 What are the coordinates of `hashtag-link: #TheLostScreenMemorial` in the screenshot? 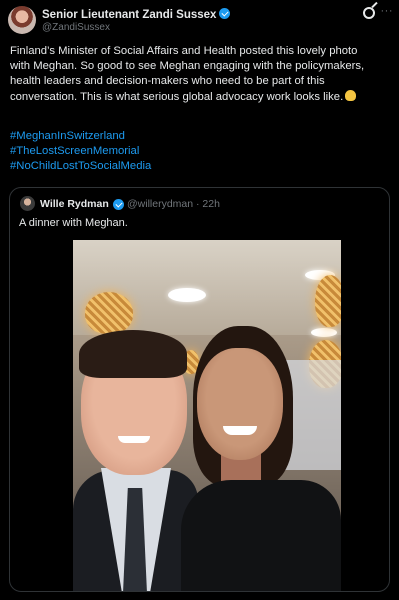 It's located at (80, 151).